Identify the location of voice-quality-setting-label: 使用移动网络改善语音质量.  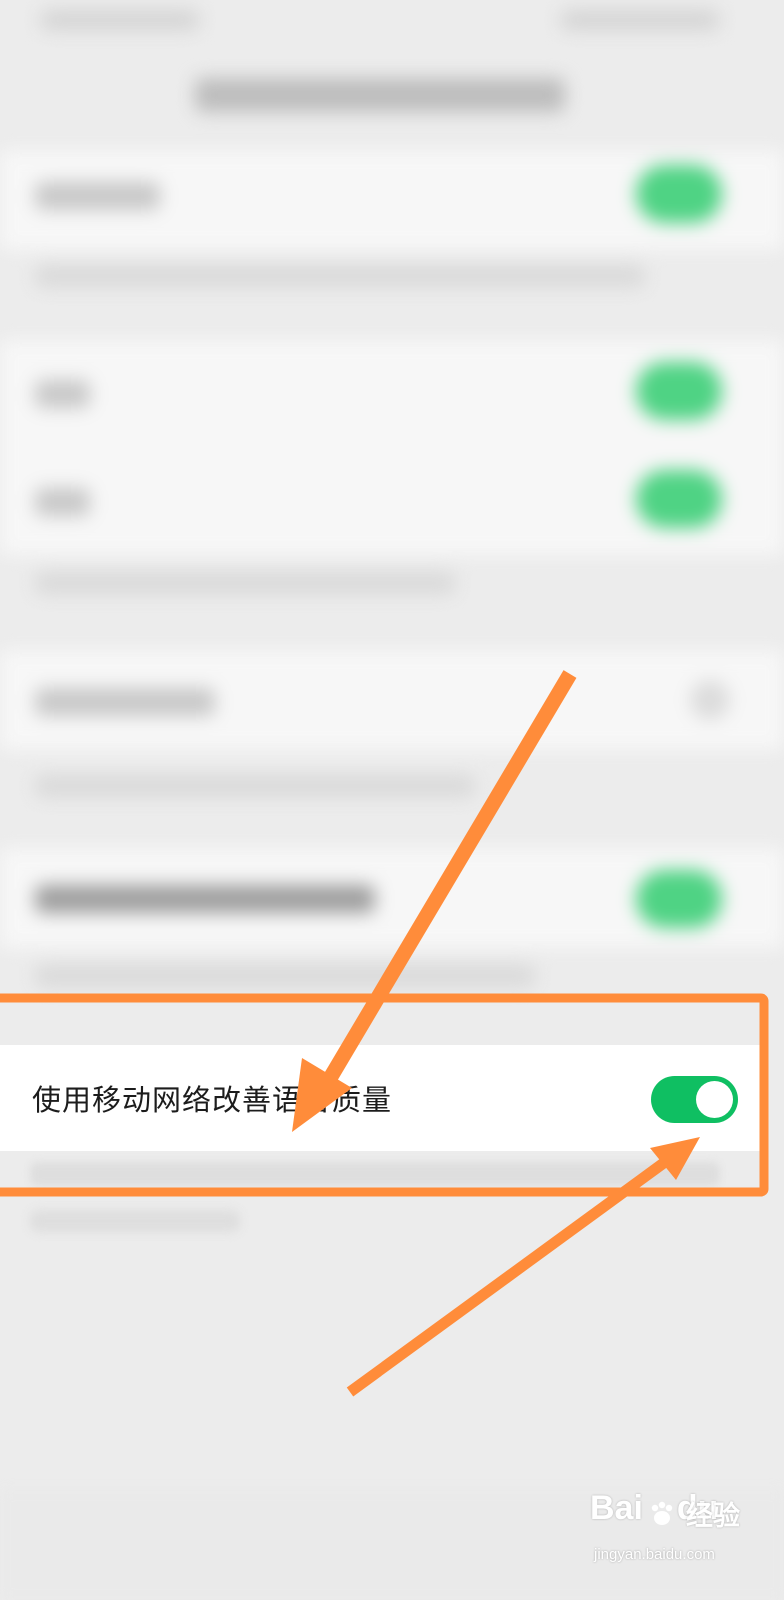
(212, 1100).